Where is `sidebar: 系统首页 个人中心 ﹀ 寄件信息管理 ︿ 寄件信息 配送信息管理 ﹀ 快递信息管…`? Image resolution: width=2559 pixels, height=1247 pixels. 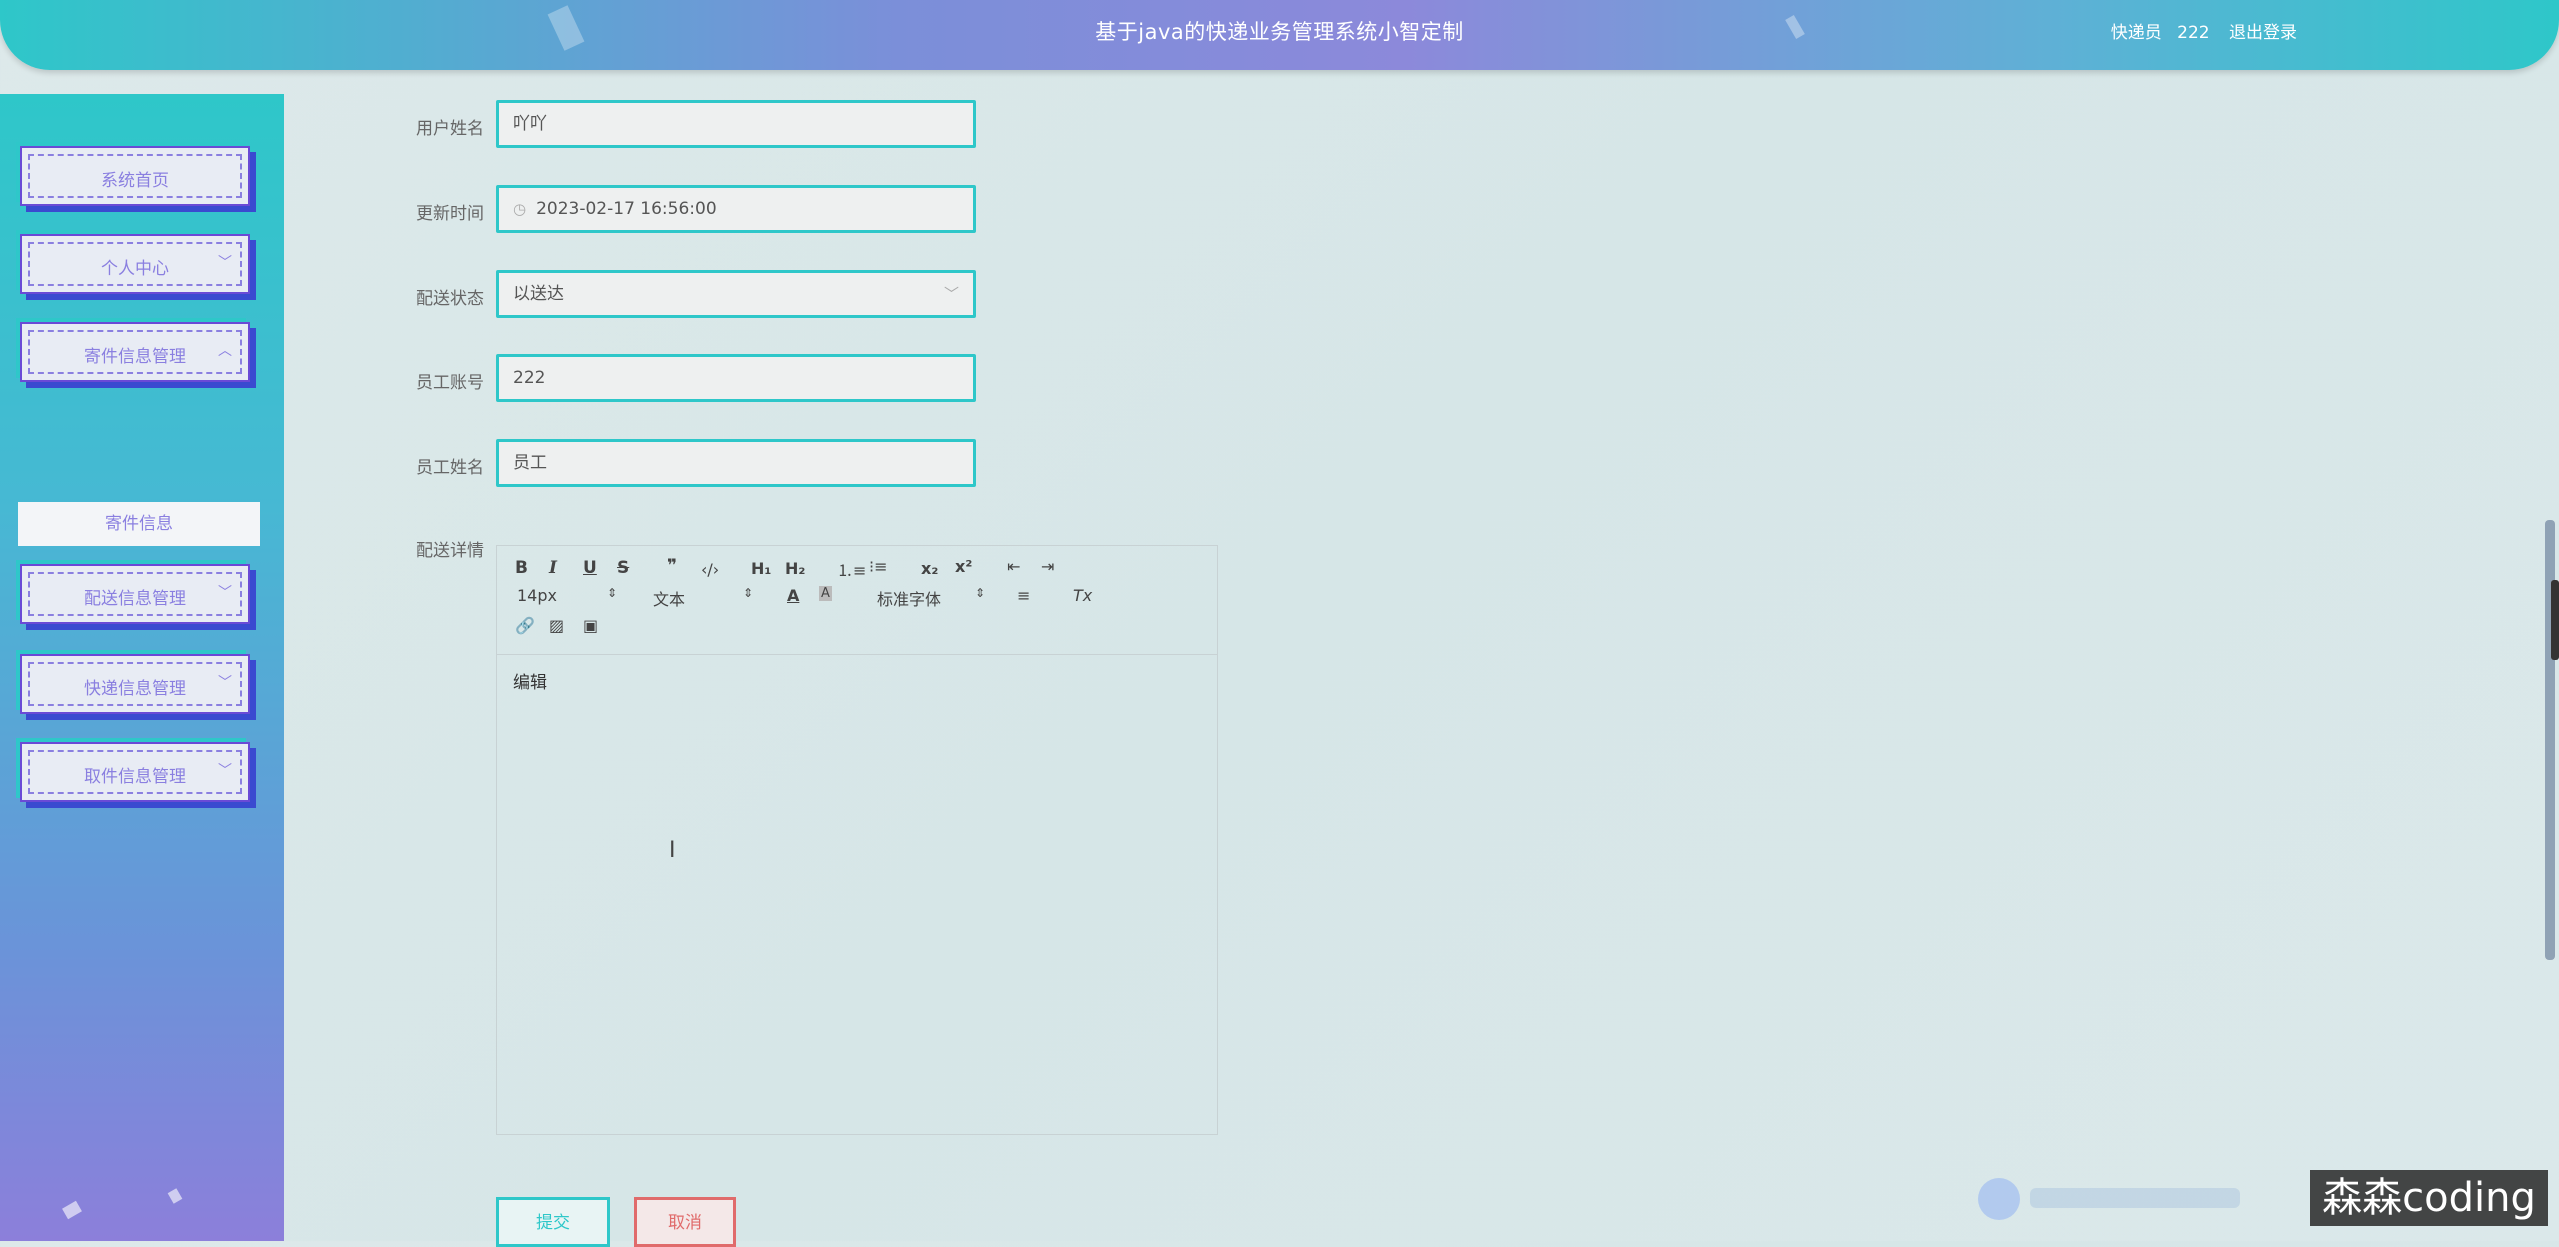 sidebar: 系统首页 个人中心 ﹀ 寄件信息管理 ︿ 寄件信息 配送信息管理 ﹀ 快递信息管… is located at coordinates (142, 667).